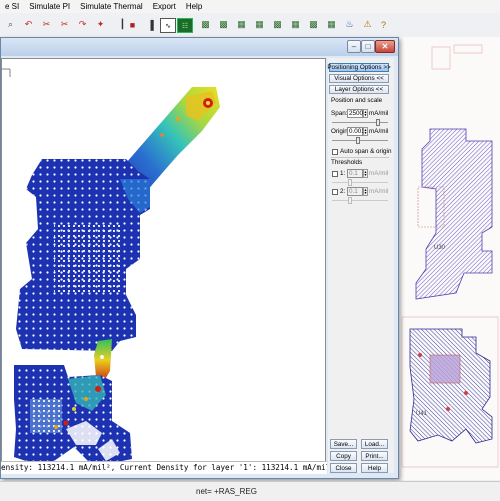 The height and width of the screenshot is (501, 500). What do you see at coordinates (422, 414) in the screenshot?
I see `u41-label: U41` at bounding box center [422, 414].